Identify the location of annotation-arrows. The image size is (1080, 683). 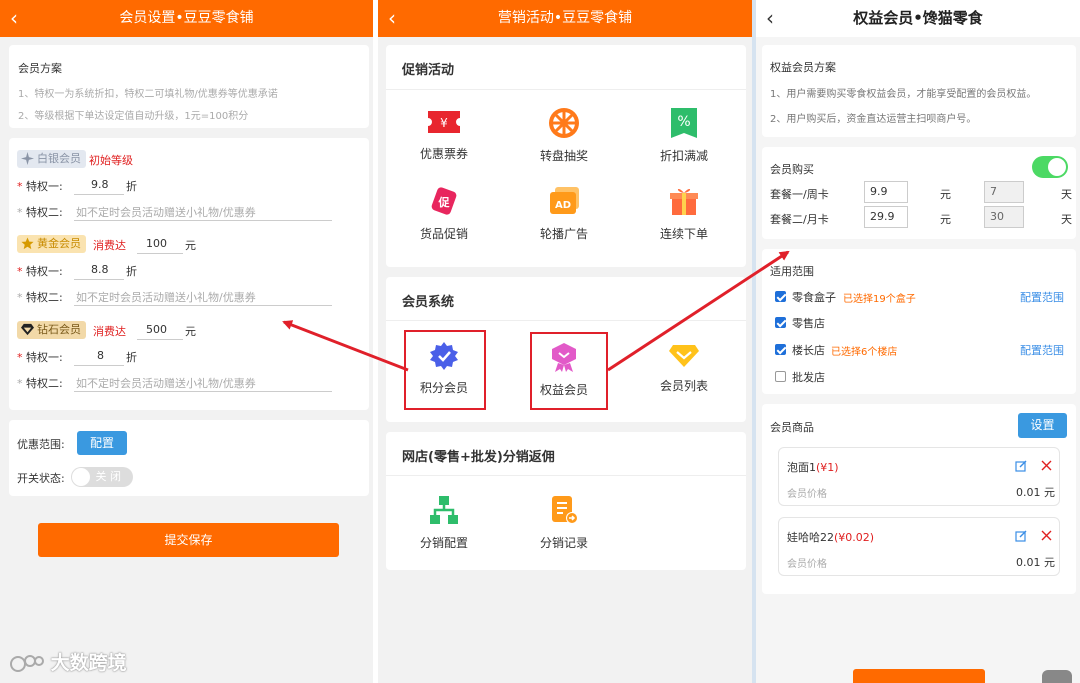
(536, 311).